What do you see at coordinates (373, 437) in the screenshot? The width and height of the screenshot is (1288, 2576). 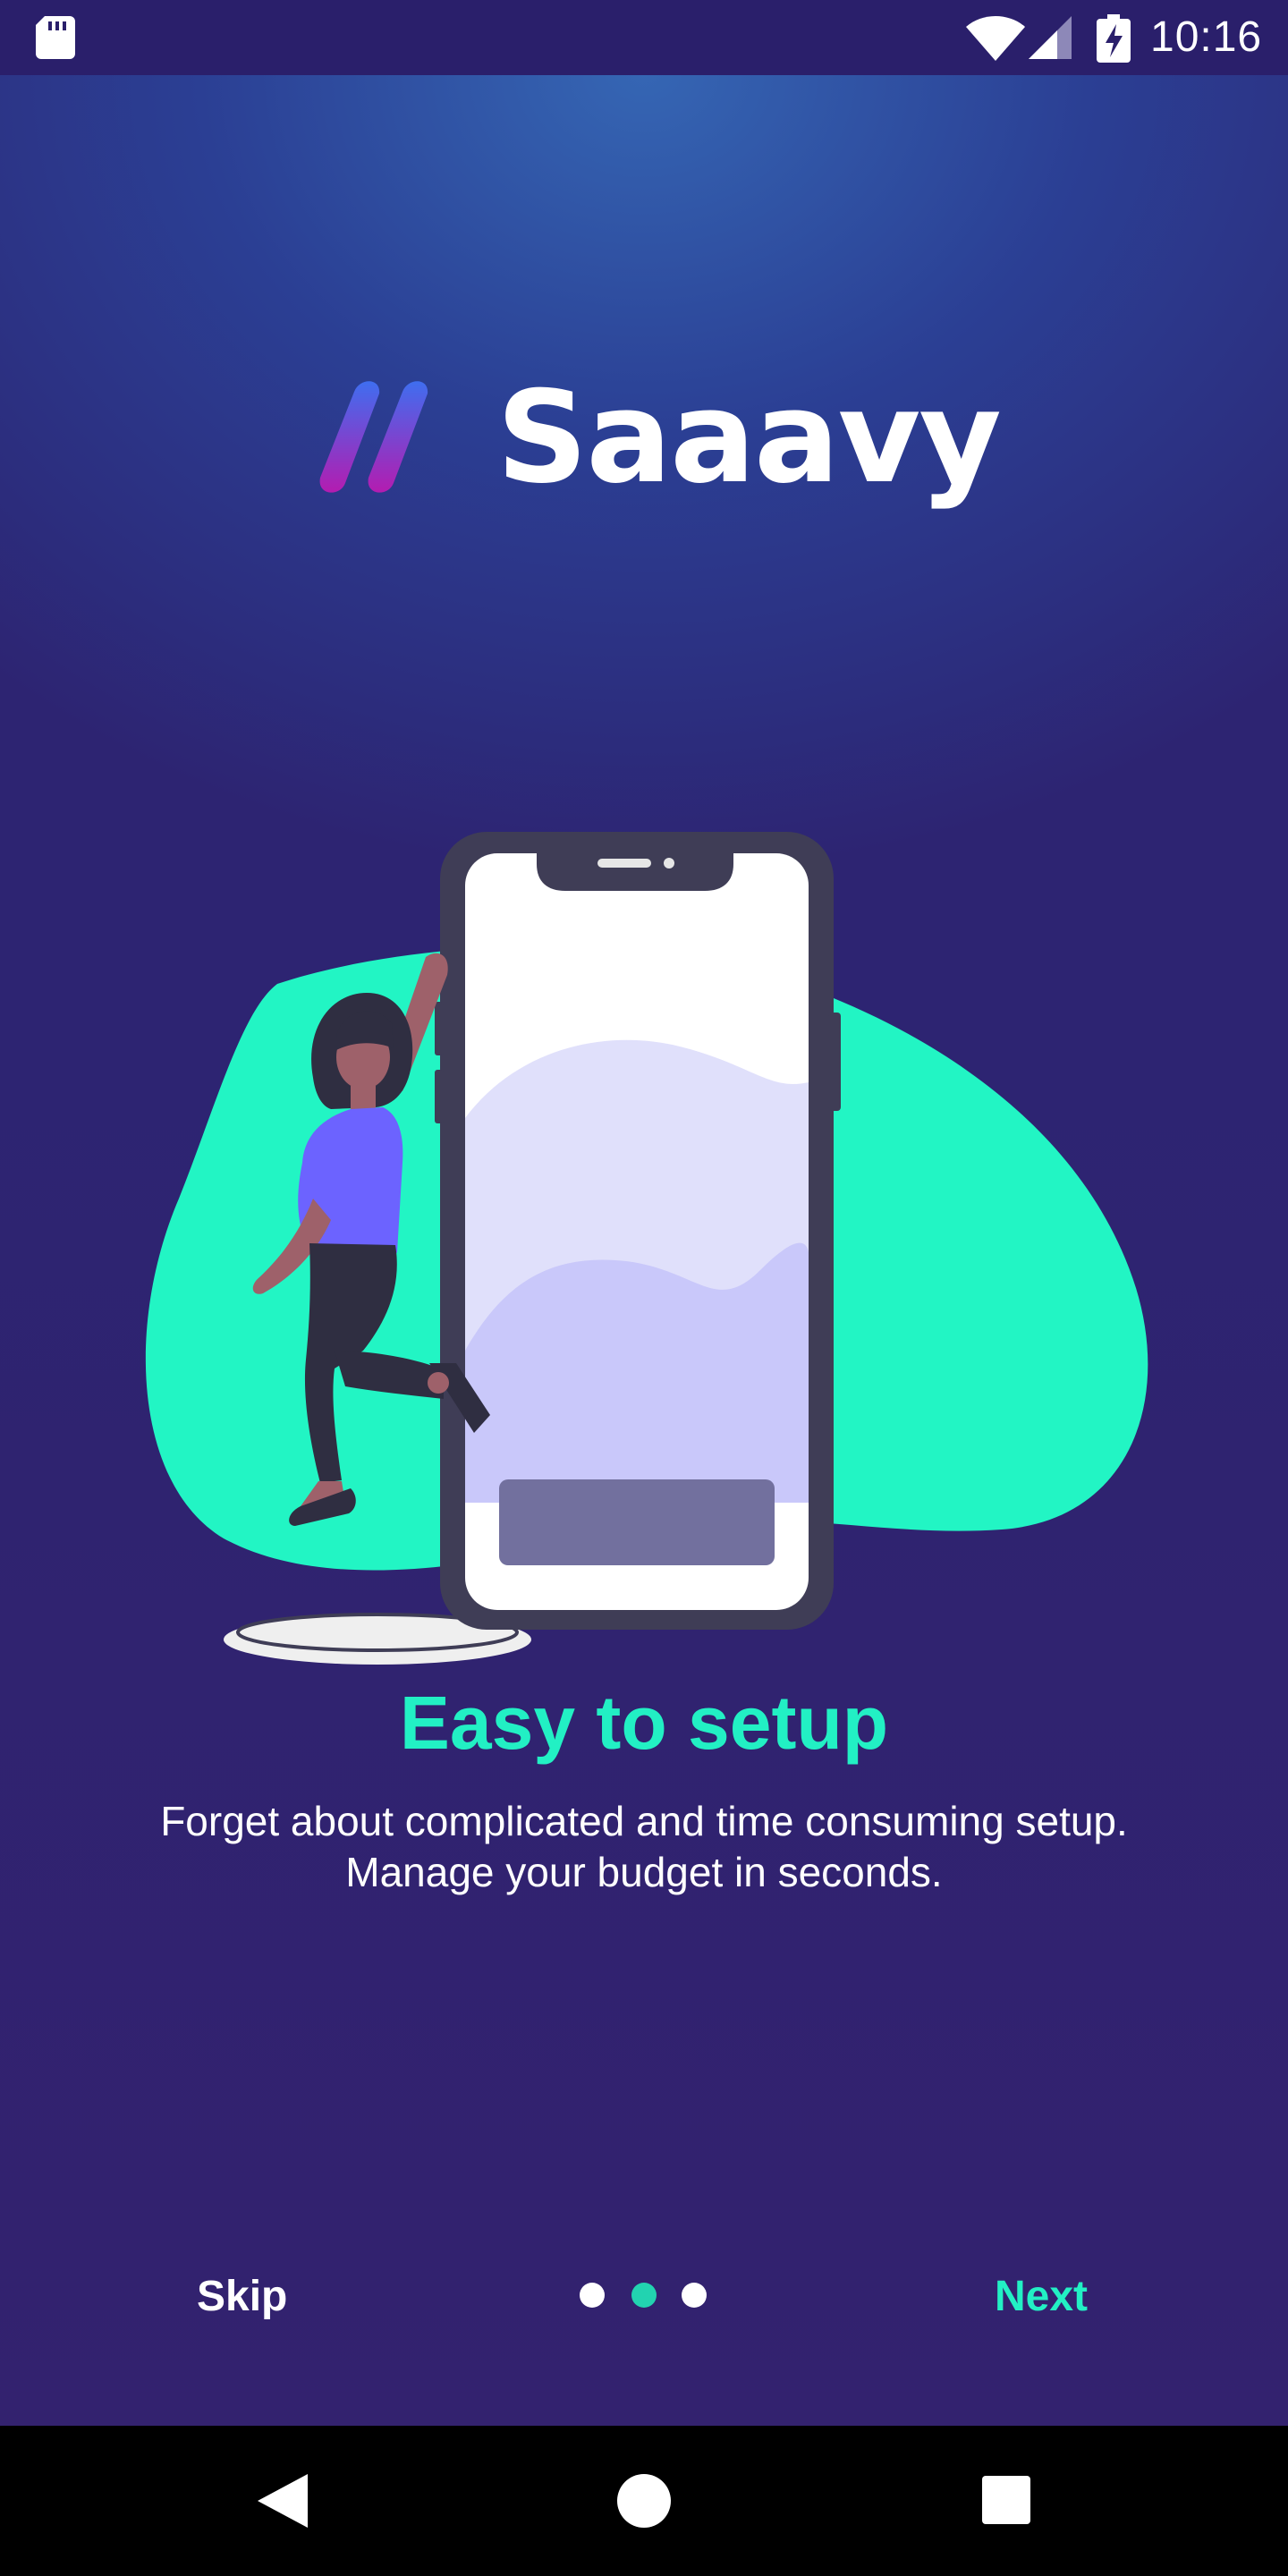 I see `saaavy-logo-icon` at bounding box center [373, 437].